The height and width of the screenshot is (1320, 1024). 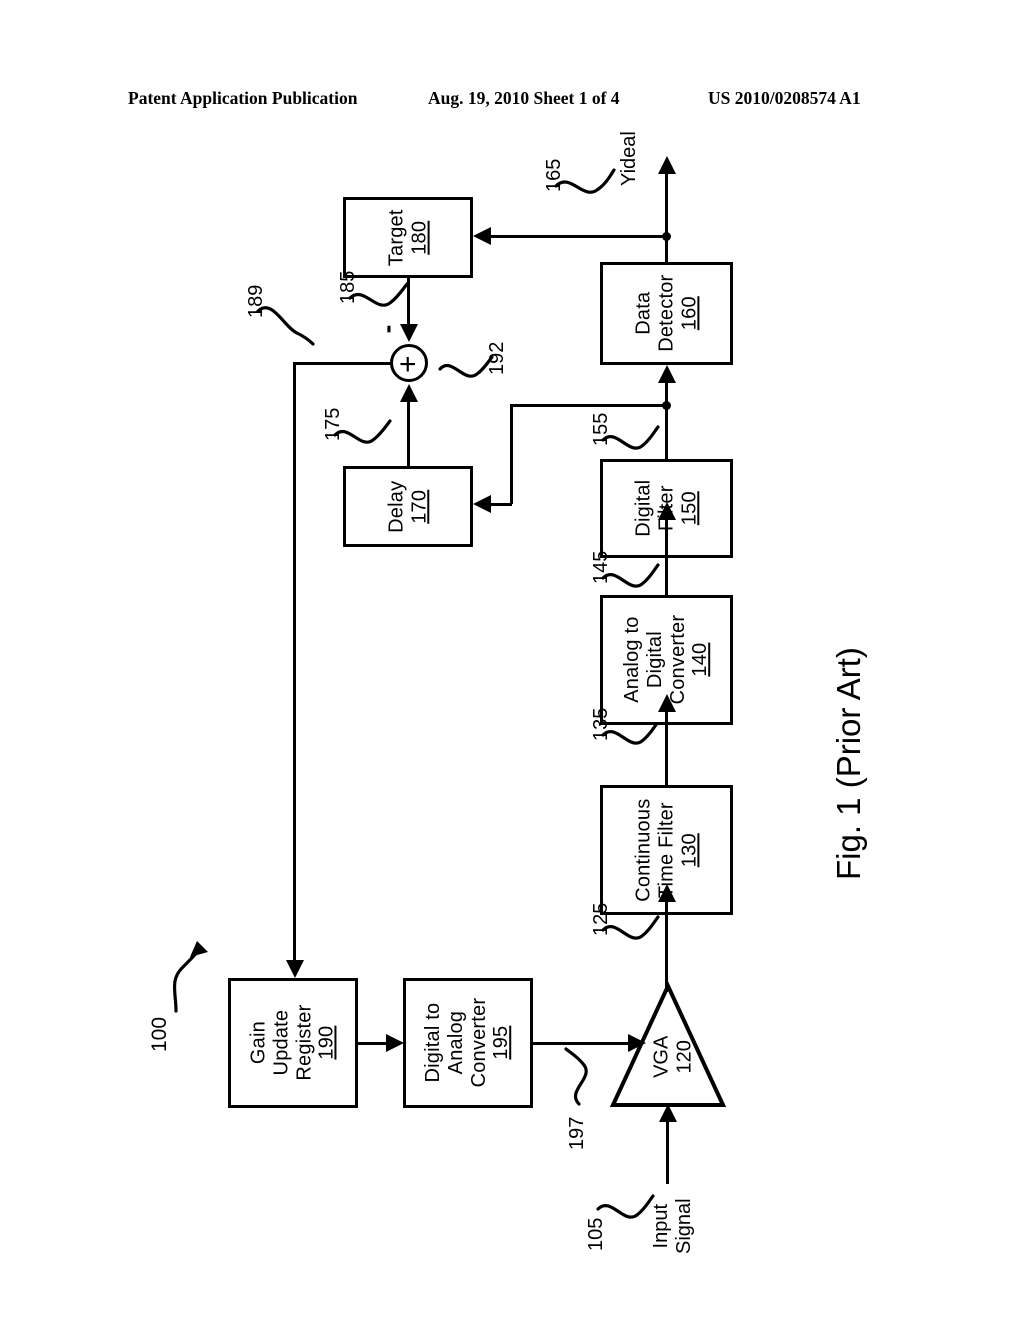 What do you see at coordinates (784, 98) in the screenshot?
I see `publication-number: US 2010/0208574 A1` at bounding box center [784, 98].